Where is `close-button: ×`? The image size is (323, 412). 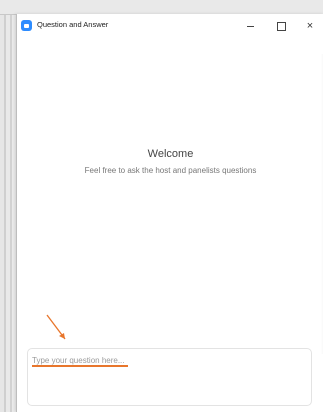
close-button: × is located at coordinates (310, 26).